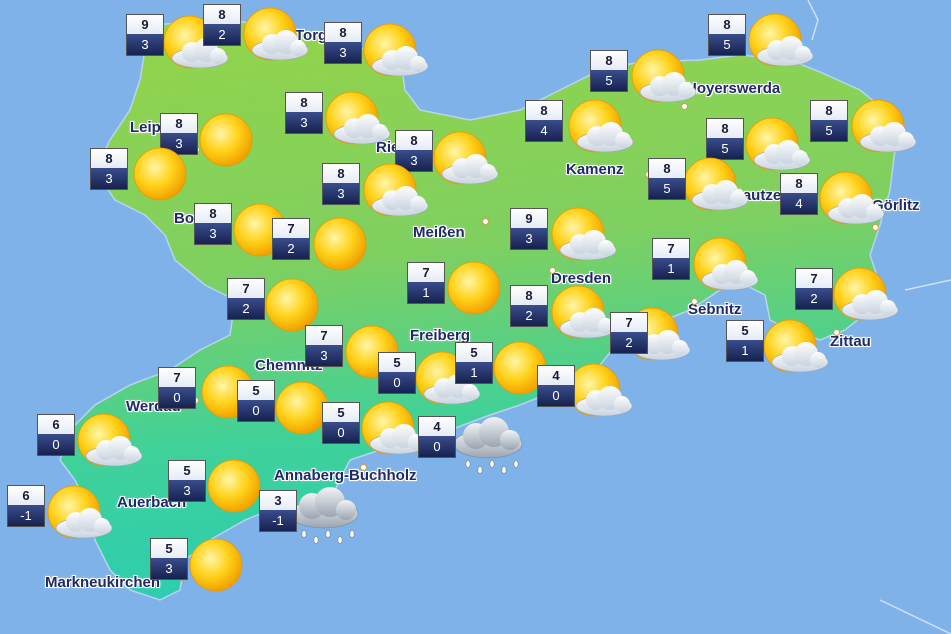 The width and height of the screenshot is (951, 634). What do you see at coordinates (278, 500) in the screenshot?
I see `max-temperature: 3` at bounding box center [278, 500].